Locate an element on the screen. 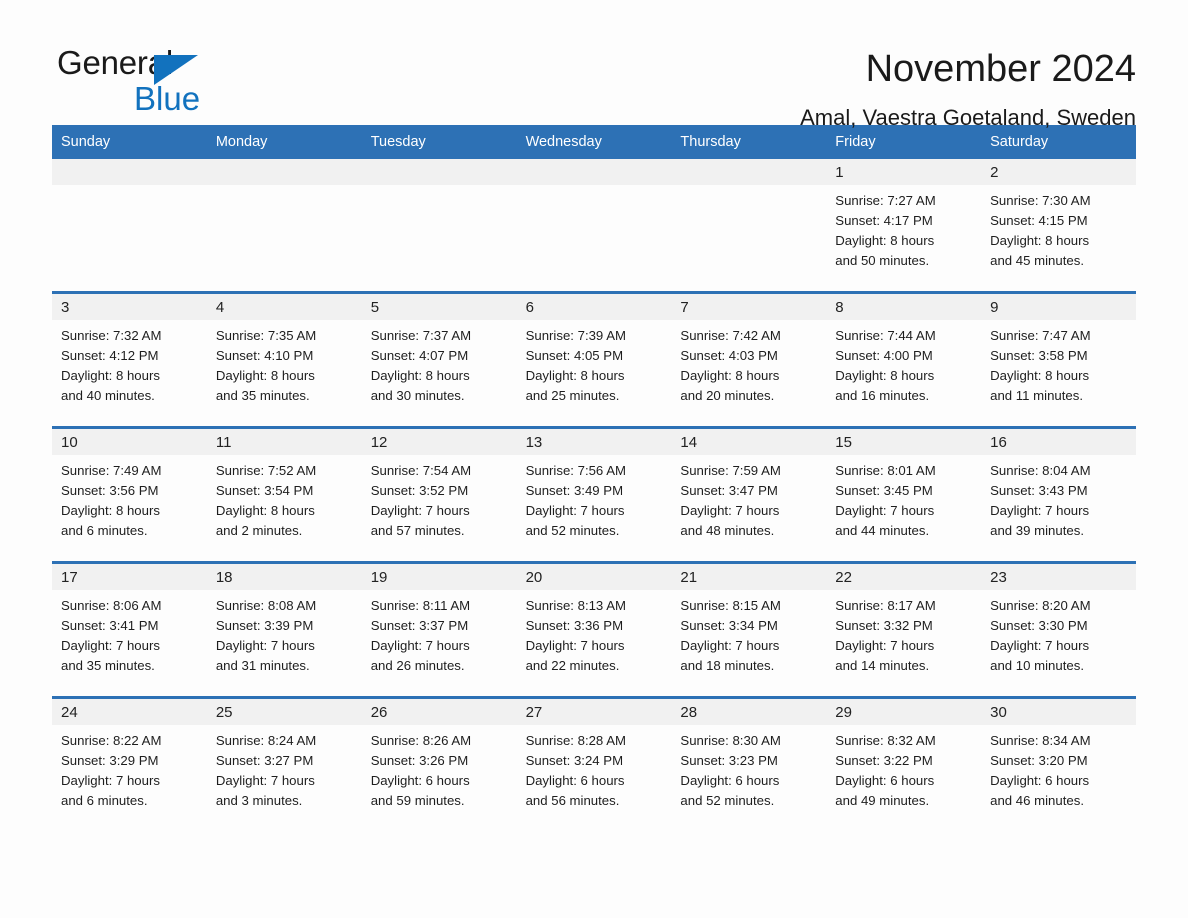  sunset-text: Sunset: 4:15 PM is located at coordinates (1039, 220).